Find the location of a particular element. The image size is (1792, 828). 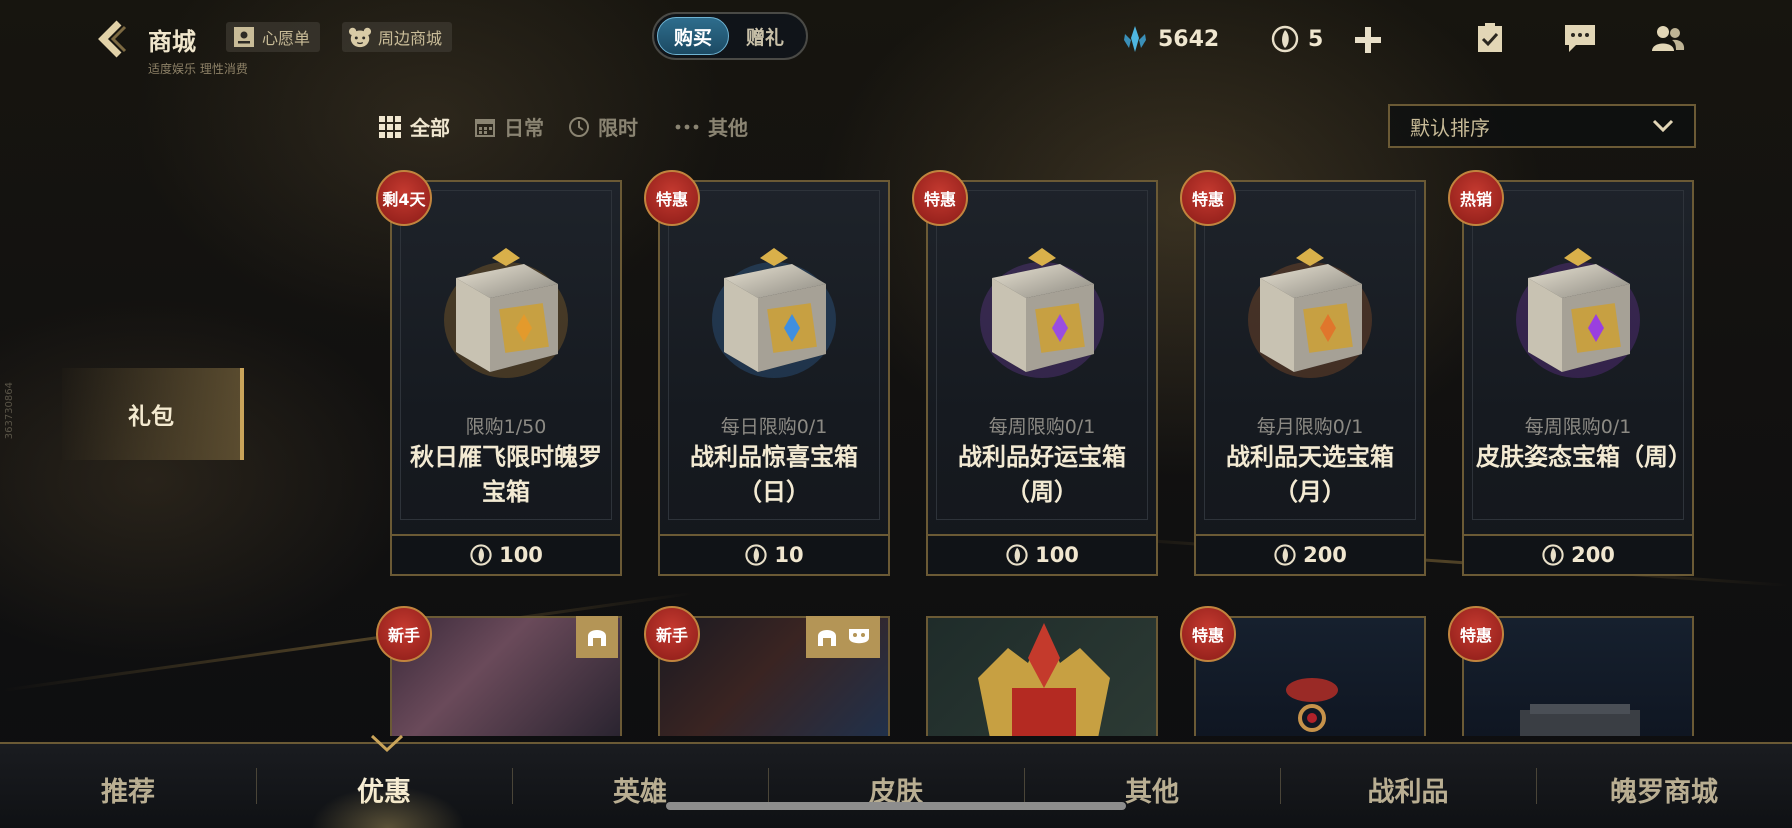

orb-balance: 5 is located at coordinates (1296, 39).